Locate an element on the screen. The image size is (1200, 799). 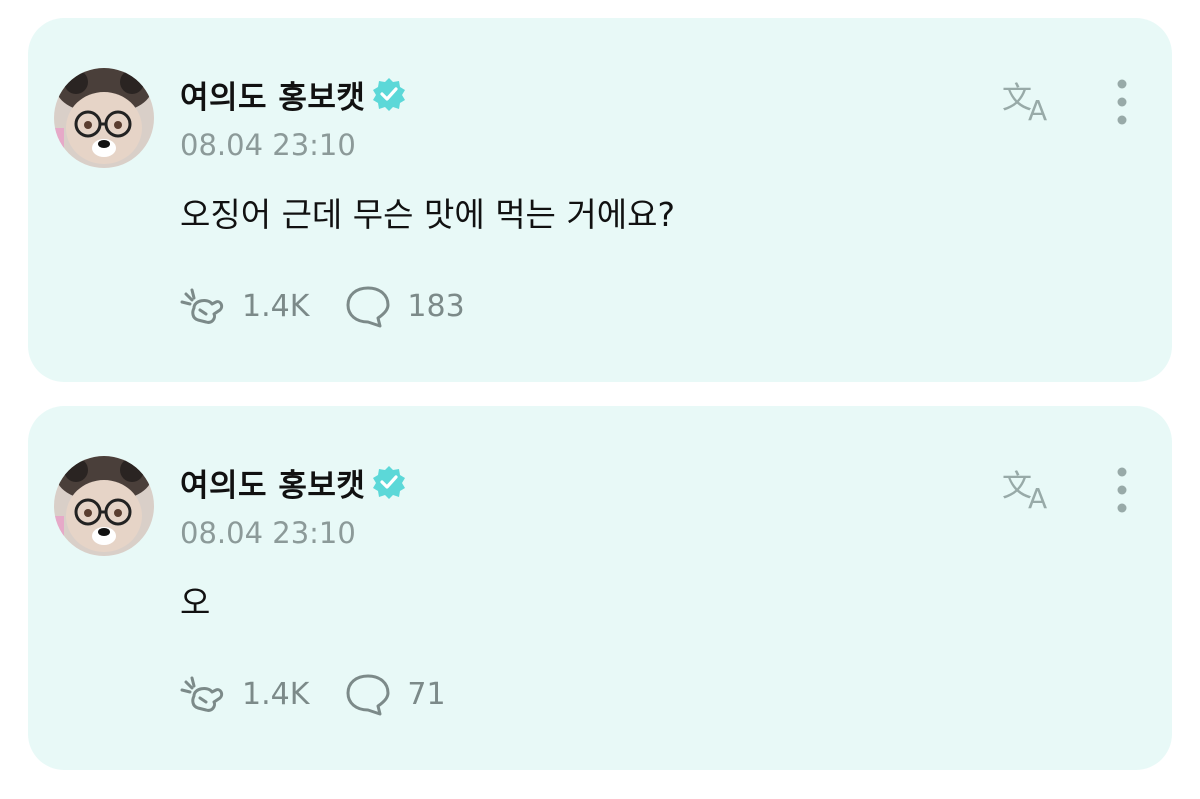
post-actions: 1.4K 183 is located at coordinates (338, 306).